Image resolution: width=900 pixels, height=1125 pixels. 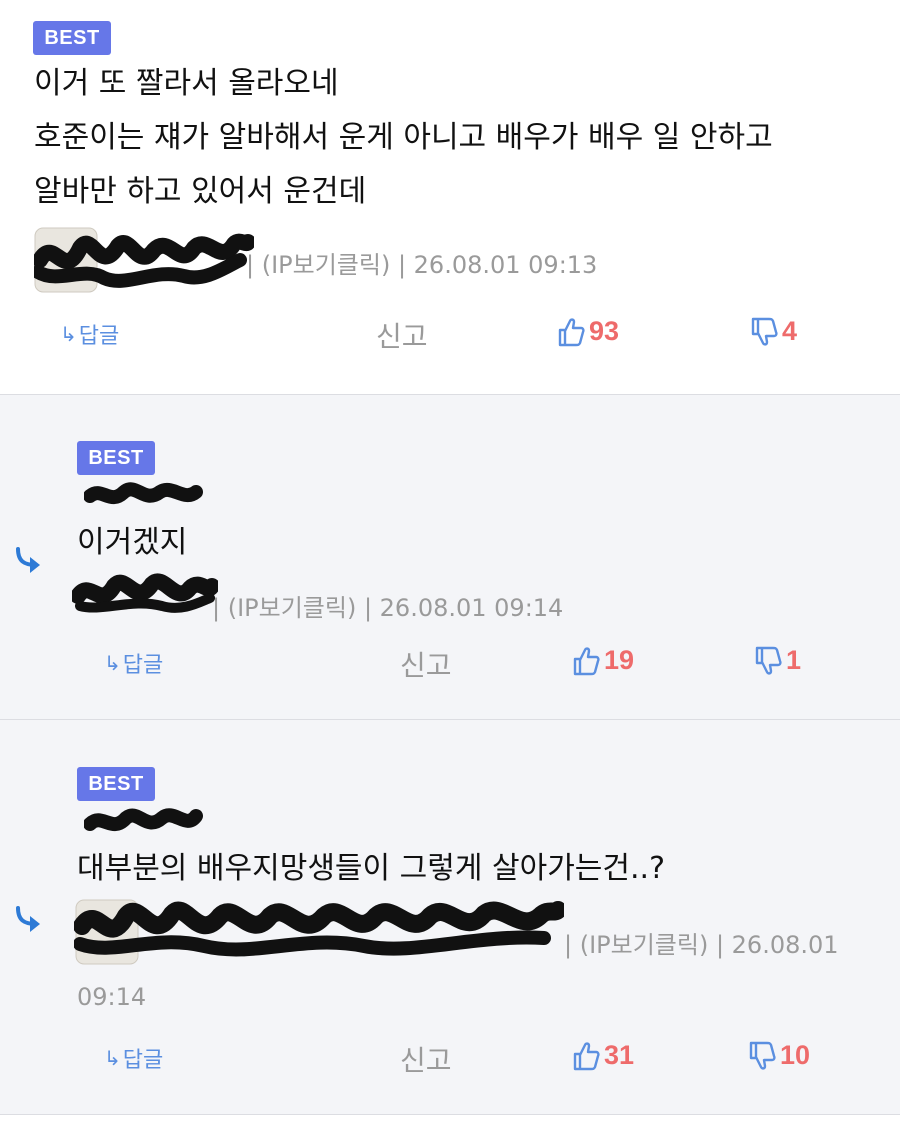 What do you see at coordinates (403, 137) in the screenshot?
I see `comment-text-line: 호준이는 쟤가 알바해서 운게 아니고 배우가 배우 일 안하고` at bounding box center [403, 137].